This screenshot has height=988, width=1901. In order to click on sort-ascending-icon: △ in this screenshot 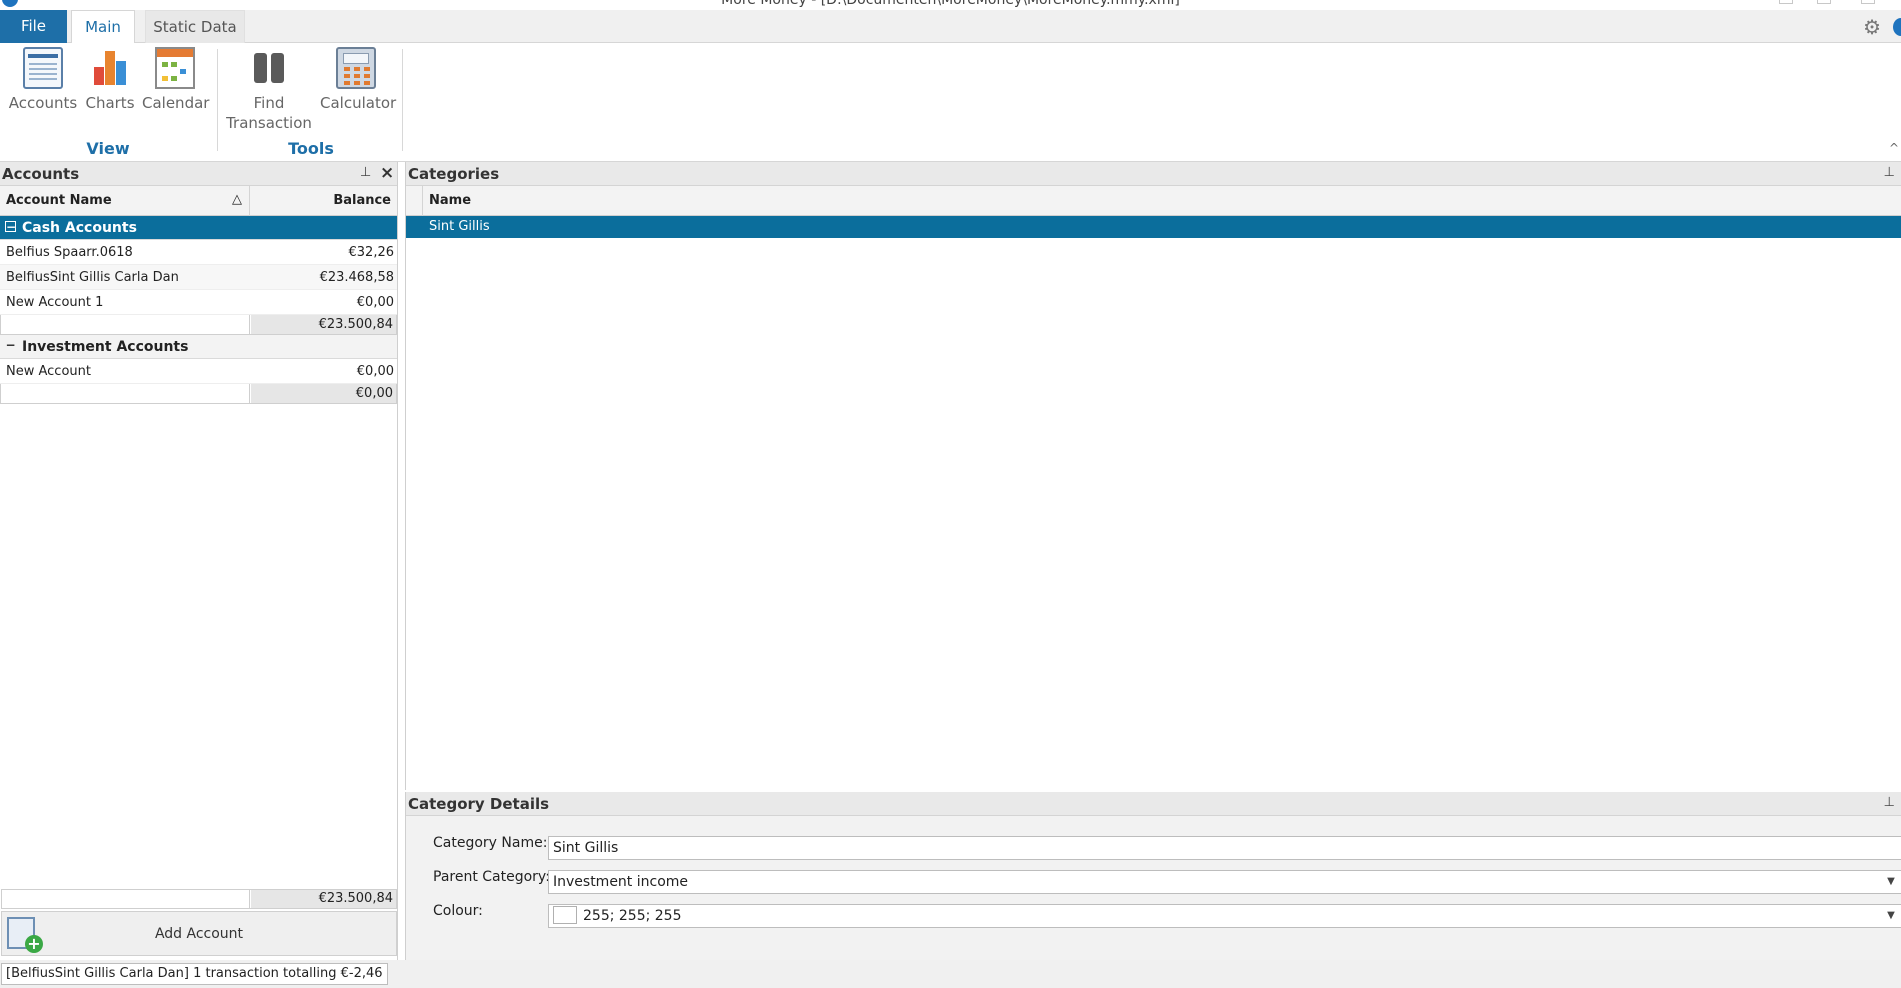, I will do `click(237, 199)`.